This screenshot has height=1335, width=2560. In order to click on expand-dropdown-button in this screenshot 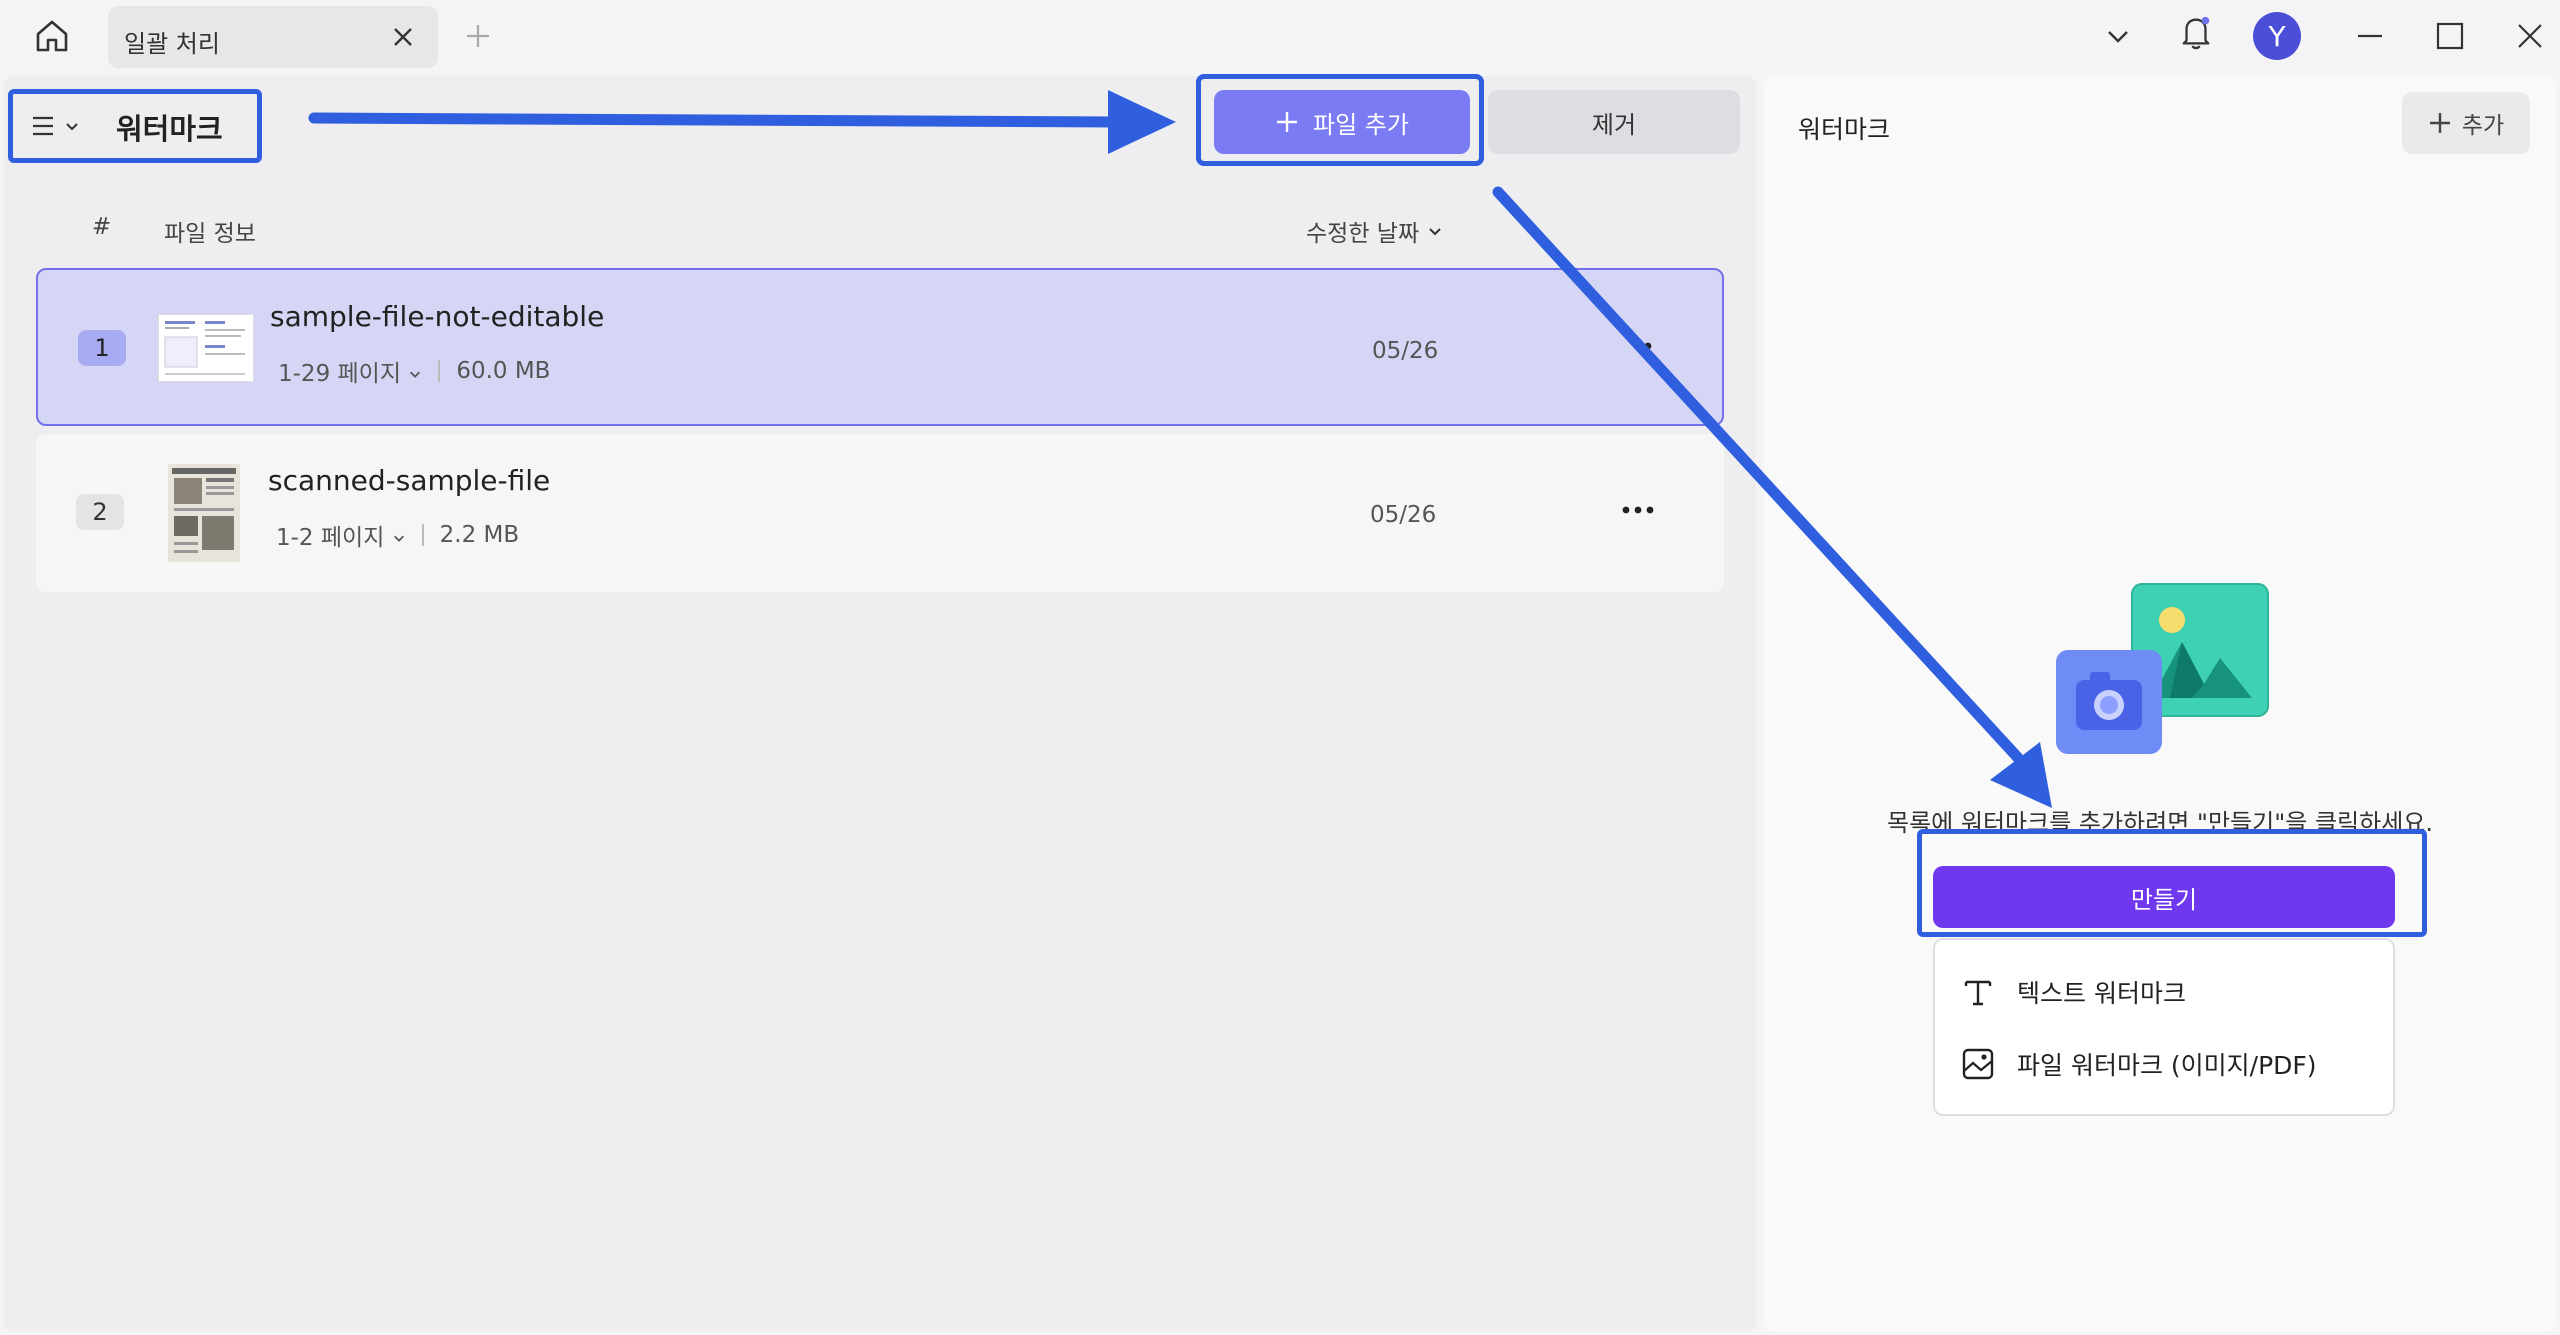, I will do `click(2118, 36)`.